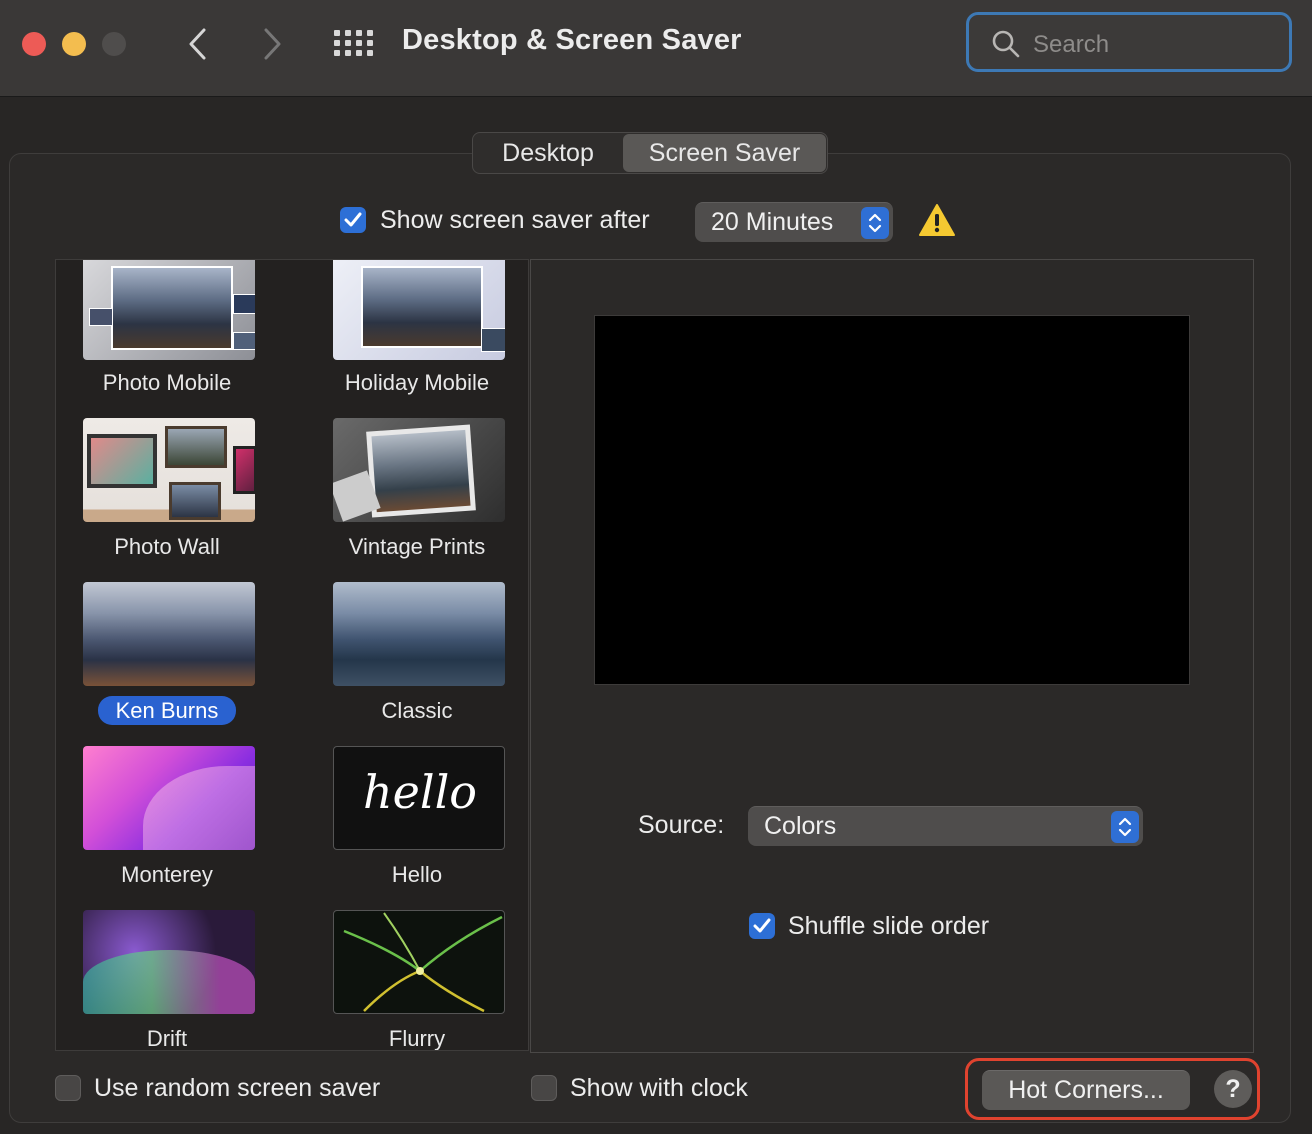 The width and height of the screenshot is (1312, 1134). What do you see at coordinates (417, 546) in the screenshot?
I see `caption-vintage-prints: Vintage Prints` at bounding box center [417, 546].